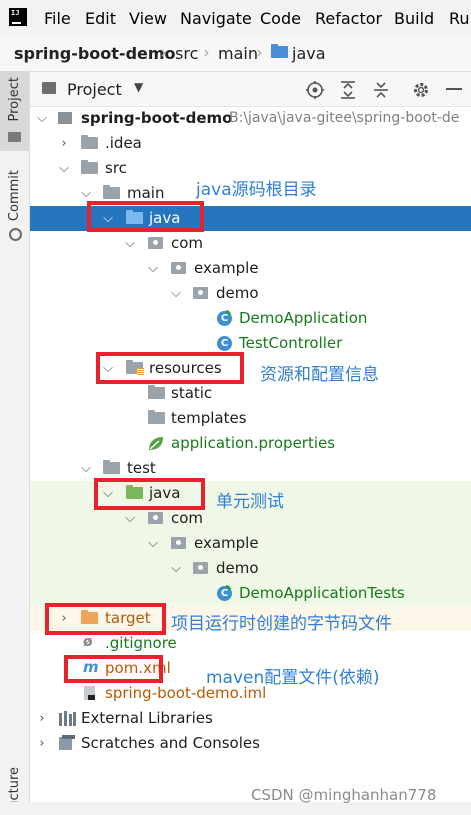 This screenshot has width=471, height=815. What do you see at coordinates (209, 418) in the screenshot?
I see `tree-label: templates` at bounding box center [209, 418].